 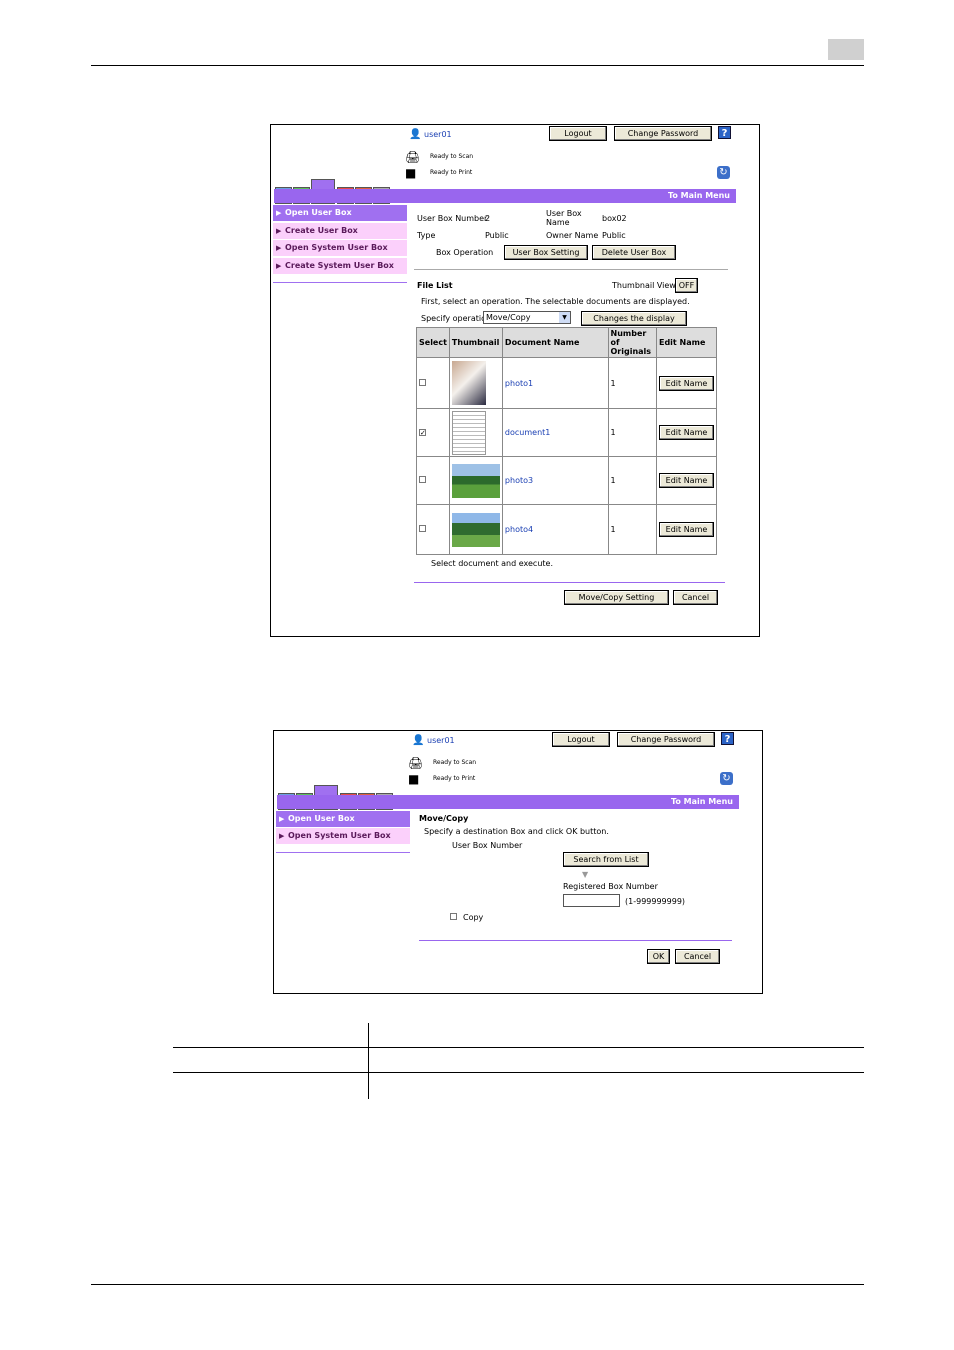 I want to click on copy-label: Copy, so click(x=473, y=917).